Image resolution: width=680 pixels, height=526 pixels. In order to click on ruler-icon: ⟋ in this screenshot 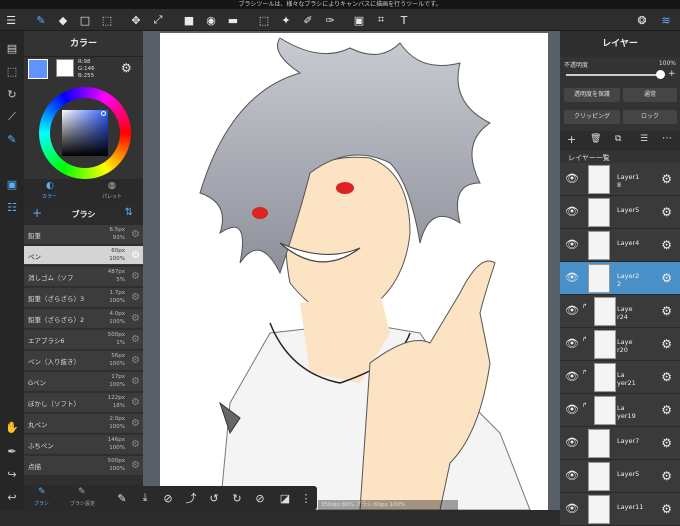, I will do `click(12, 117)`.